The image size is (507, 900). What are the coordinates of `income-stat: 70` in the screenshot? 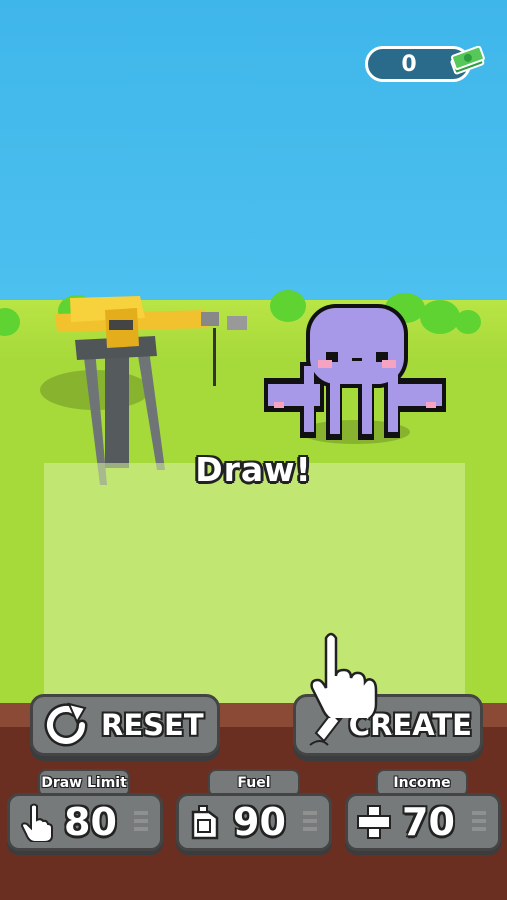 It's located at (423, 822).